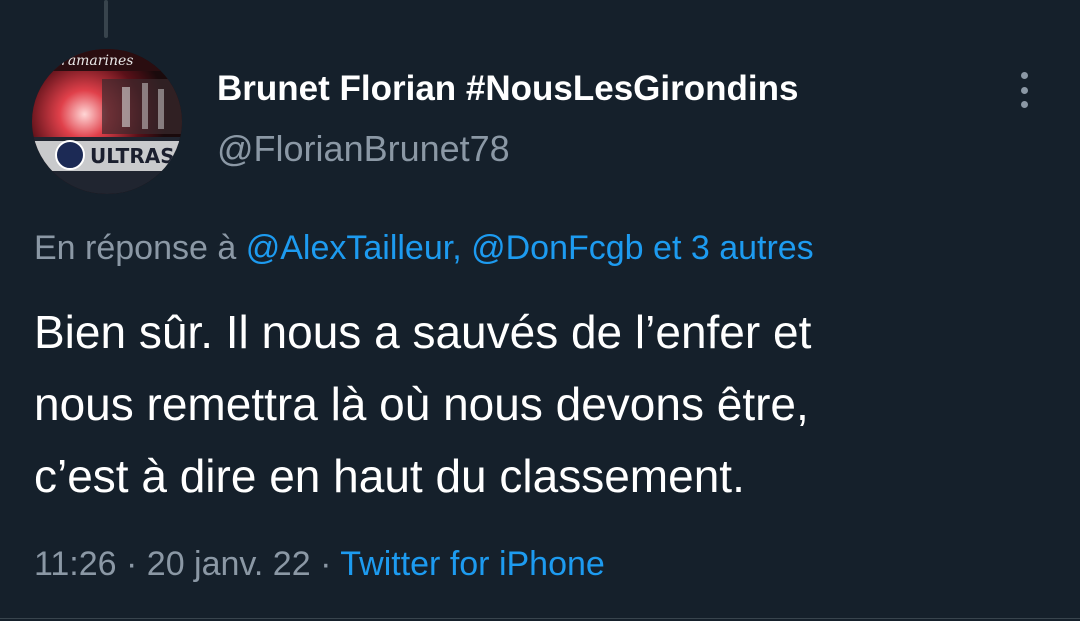  What do you see at coordinates (507, 149) in the screenshot?
I see `author-handle: @FlorianBrunet78` at bounding box center [507, 149].